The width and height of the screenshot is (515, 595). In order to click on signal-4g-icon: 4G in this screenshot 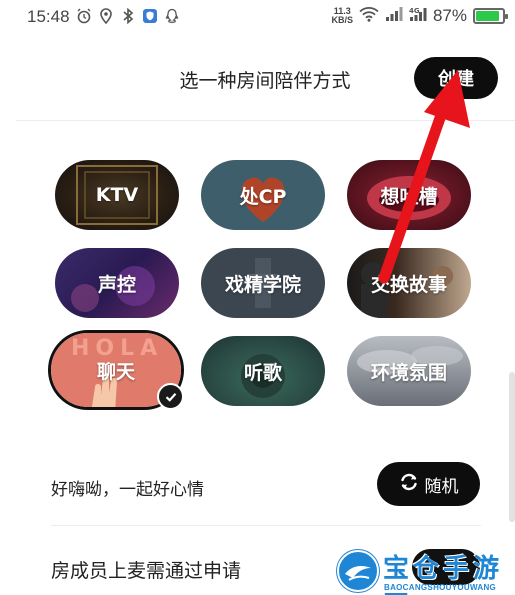, I will do `click(418, 16)`.